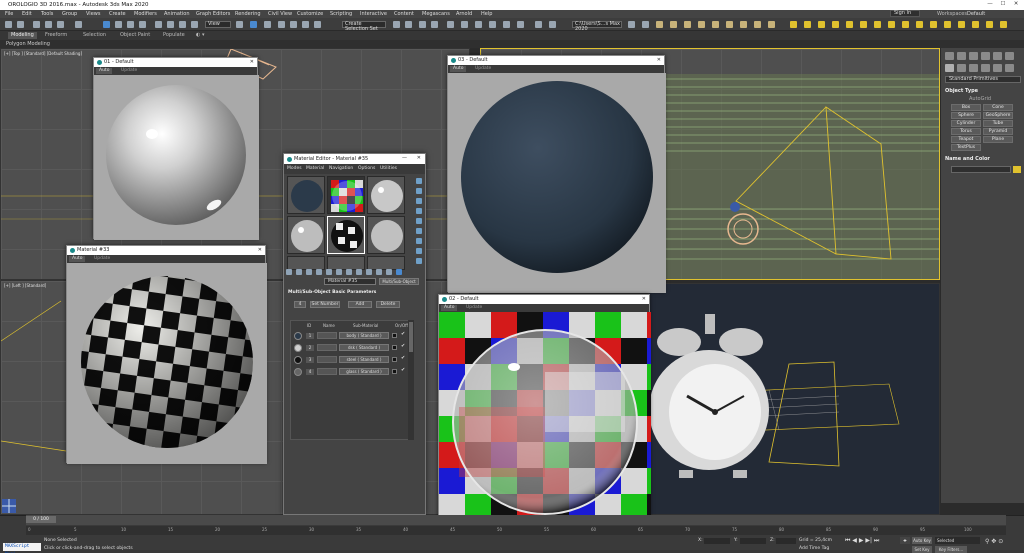 This screenshot has height=553, width=1024. I want to click on spinner-snap-icon, so click(317, 24).